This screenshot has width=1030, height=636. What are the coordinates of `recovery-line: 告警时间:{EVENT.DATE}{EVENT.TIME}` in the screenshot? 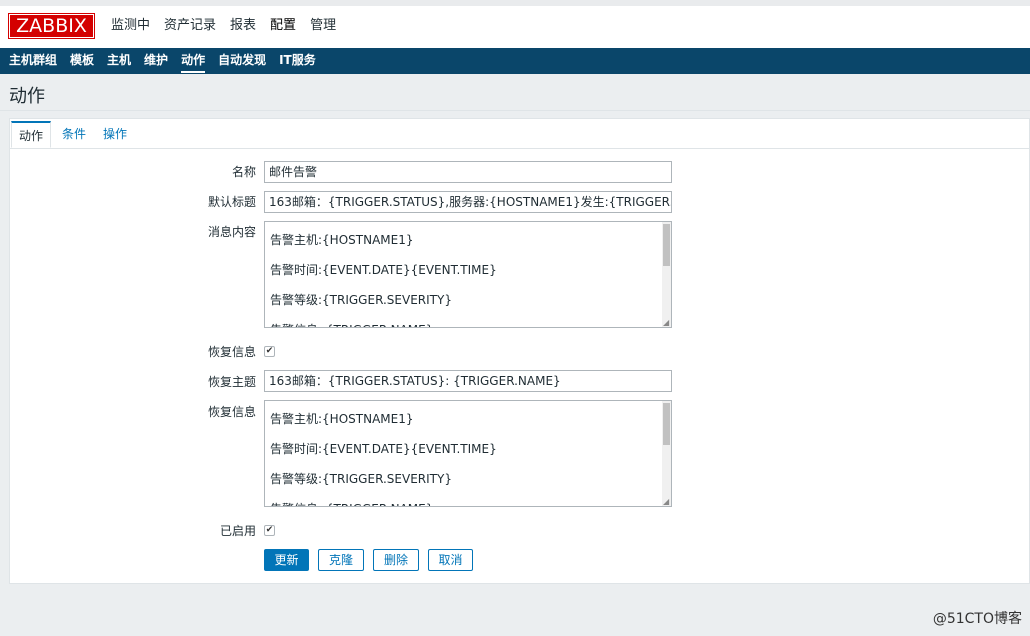 It's located at (383, 449).